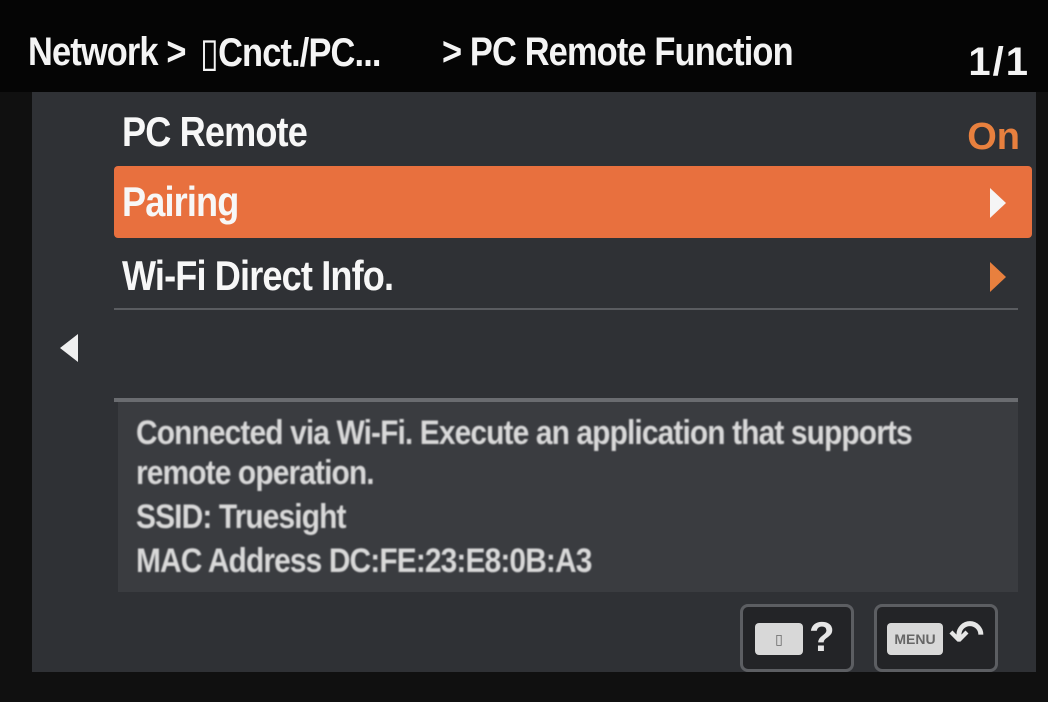 The width and height of the screenshot is (1048, 702). I want to click on help-icon: ?, so click(822, 636).